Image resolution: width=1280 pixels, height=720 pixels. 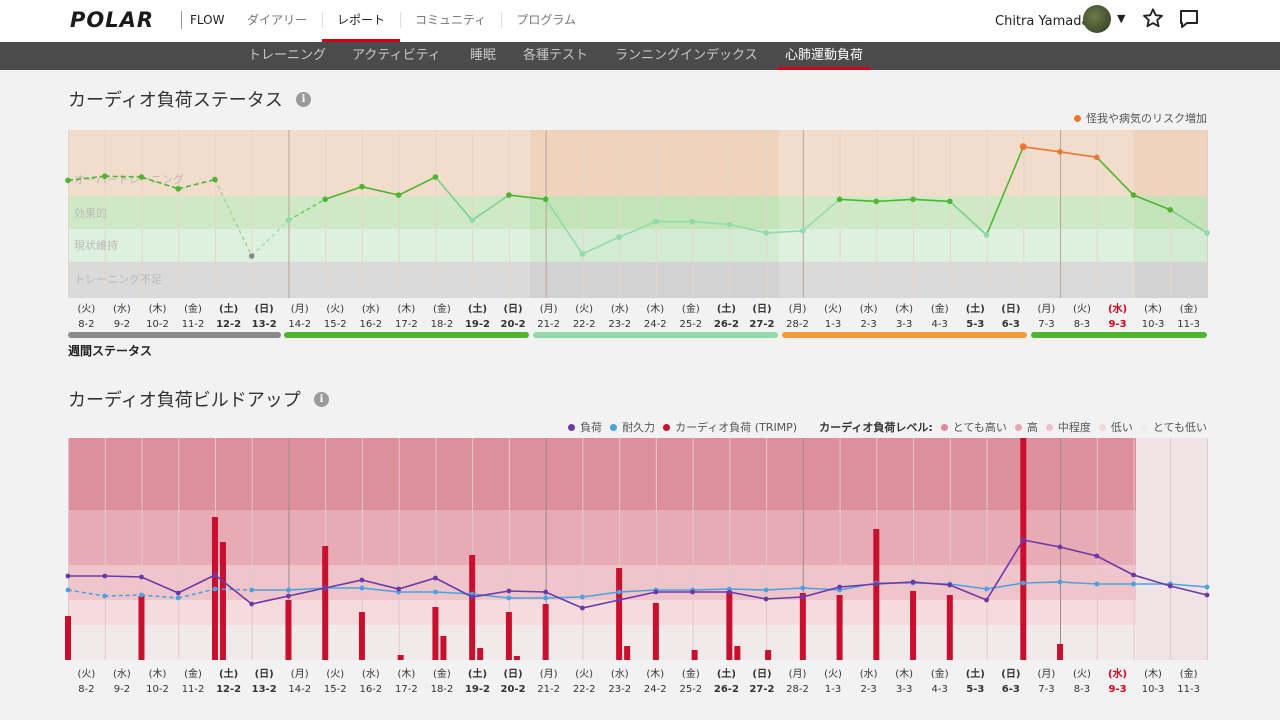 What do you see at coordinates (1119, 335) in the screenshot?
I see `weekly-status-bar` at bounding box center [1119, 335].